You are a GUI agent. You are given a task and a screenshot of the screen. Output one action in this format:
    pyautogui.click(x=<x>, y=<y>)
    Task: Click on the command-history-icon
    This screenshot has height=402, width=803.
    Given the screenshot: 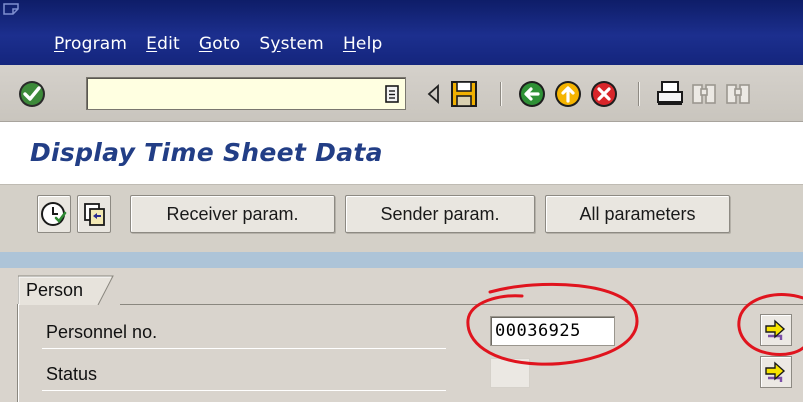 What is the action you would take?
    pyautogui.click(x=392, y=94)
    